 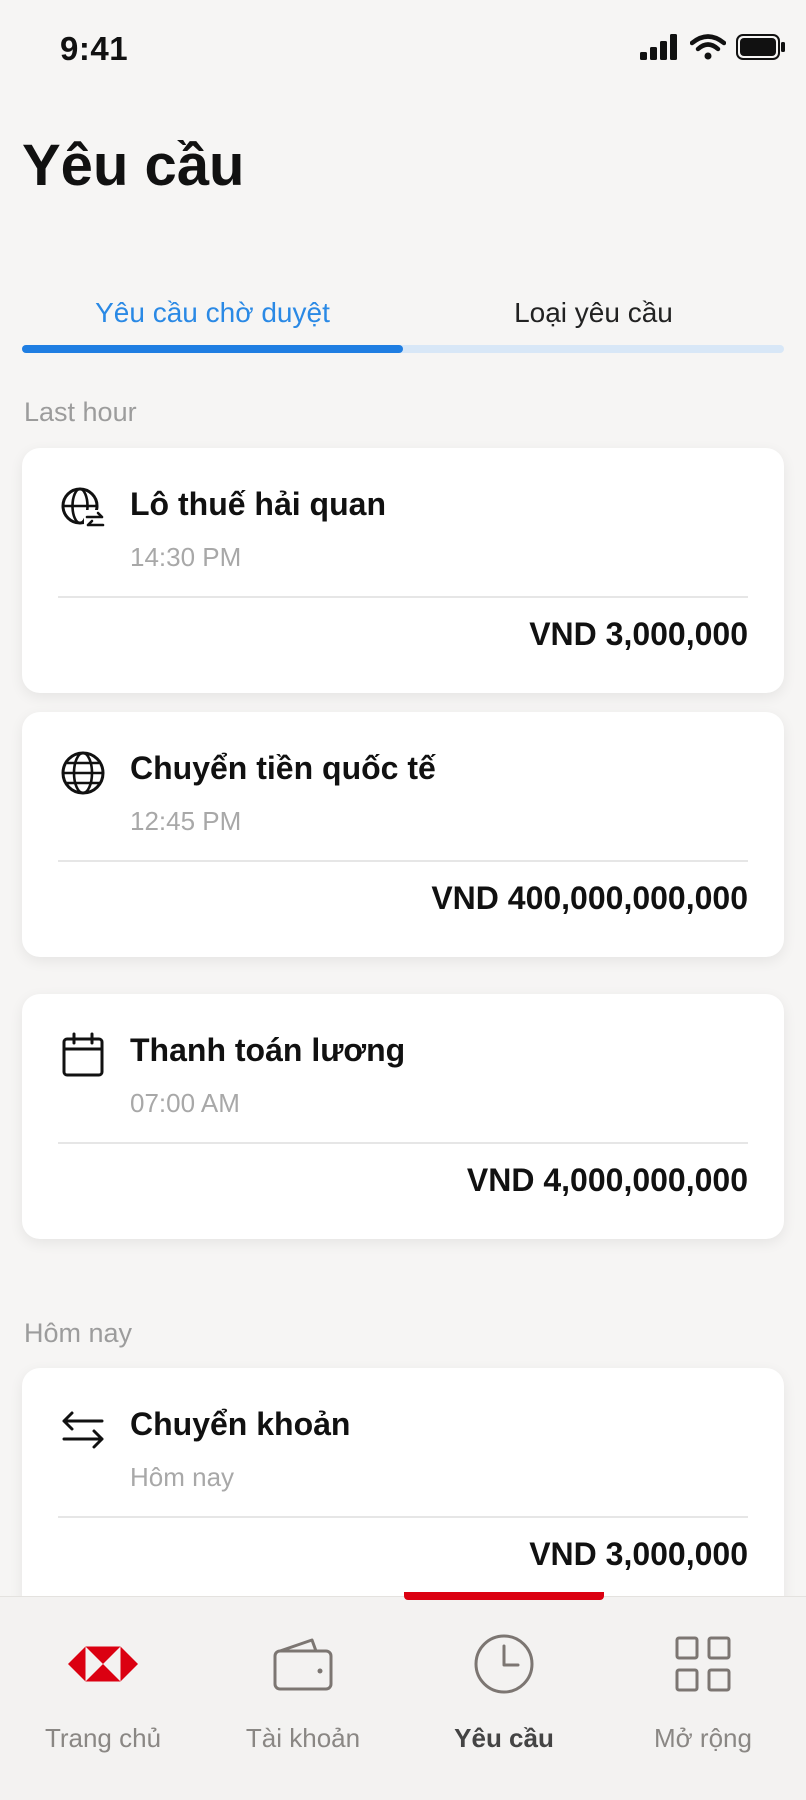 I want to click on signal-icon, so click(x=658, y=47).